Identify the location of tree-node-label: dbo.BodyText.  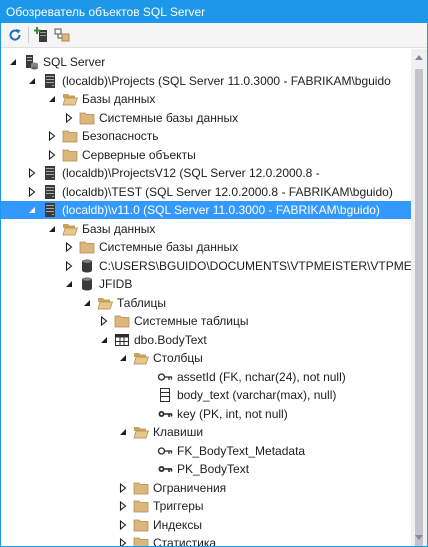
(170, 339).